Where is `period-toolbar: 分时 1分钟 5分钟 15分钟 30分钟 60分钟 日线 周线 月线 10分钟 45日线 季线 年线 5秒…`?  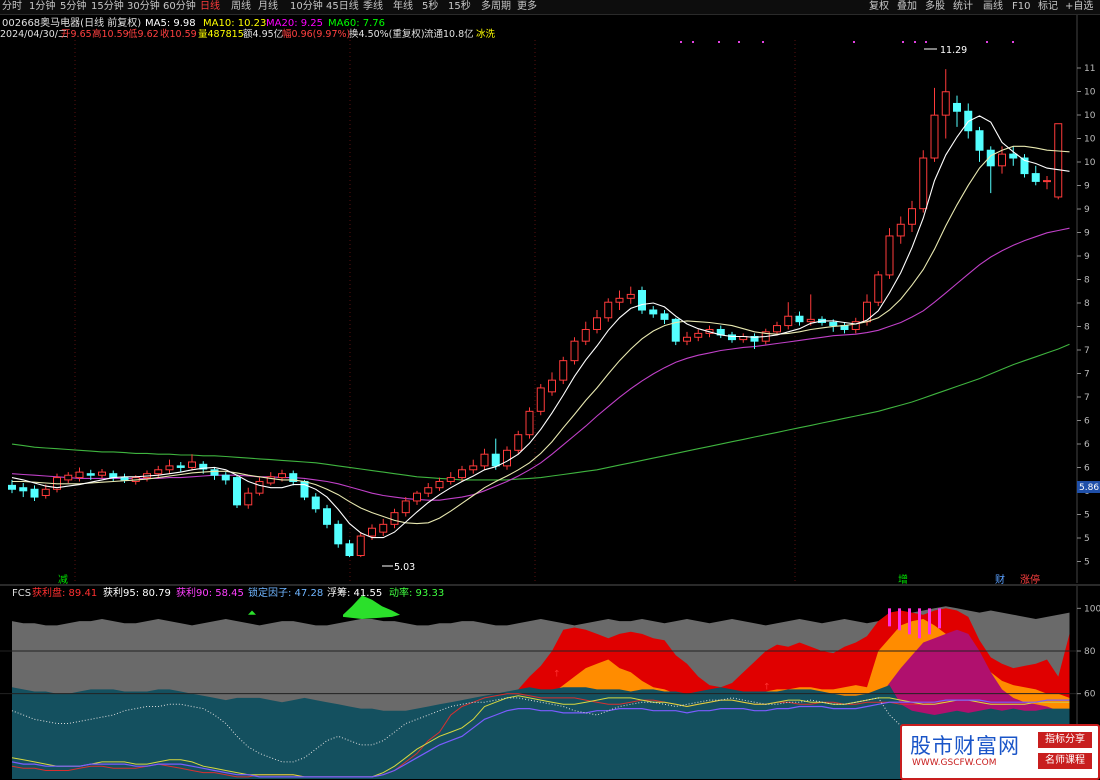
period-toolbar: 分时 1分钟 5分钟 15分钟 30分钟 60分钟 日线 周线 月线 10分钟 45日线 季线 年线 5秒… is located at coordinates (550, 7).